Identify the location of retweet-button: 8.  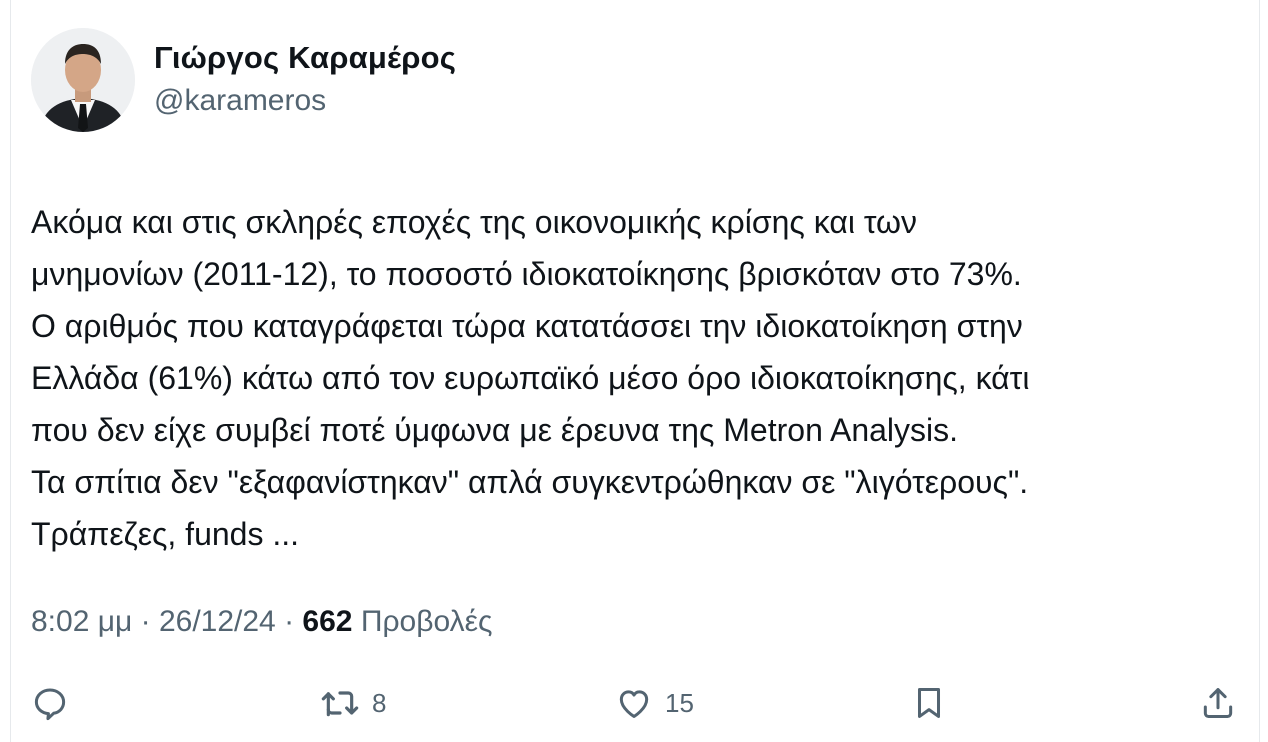
(353, 703).